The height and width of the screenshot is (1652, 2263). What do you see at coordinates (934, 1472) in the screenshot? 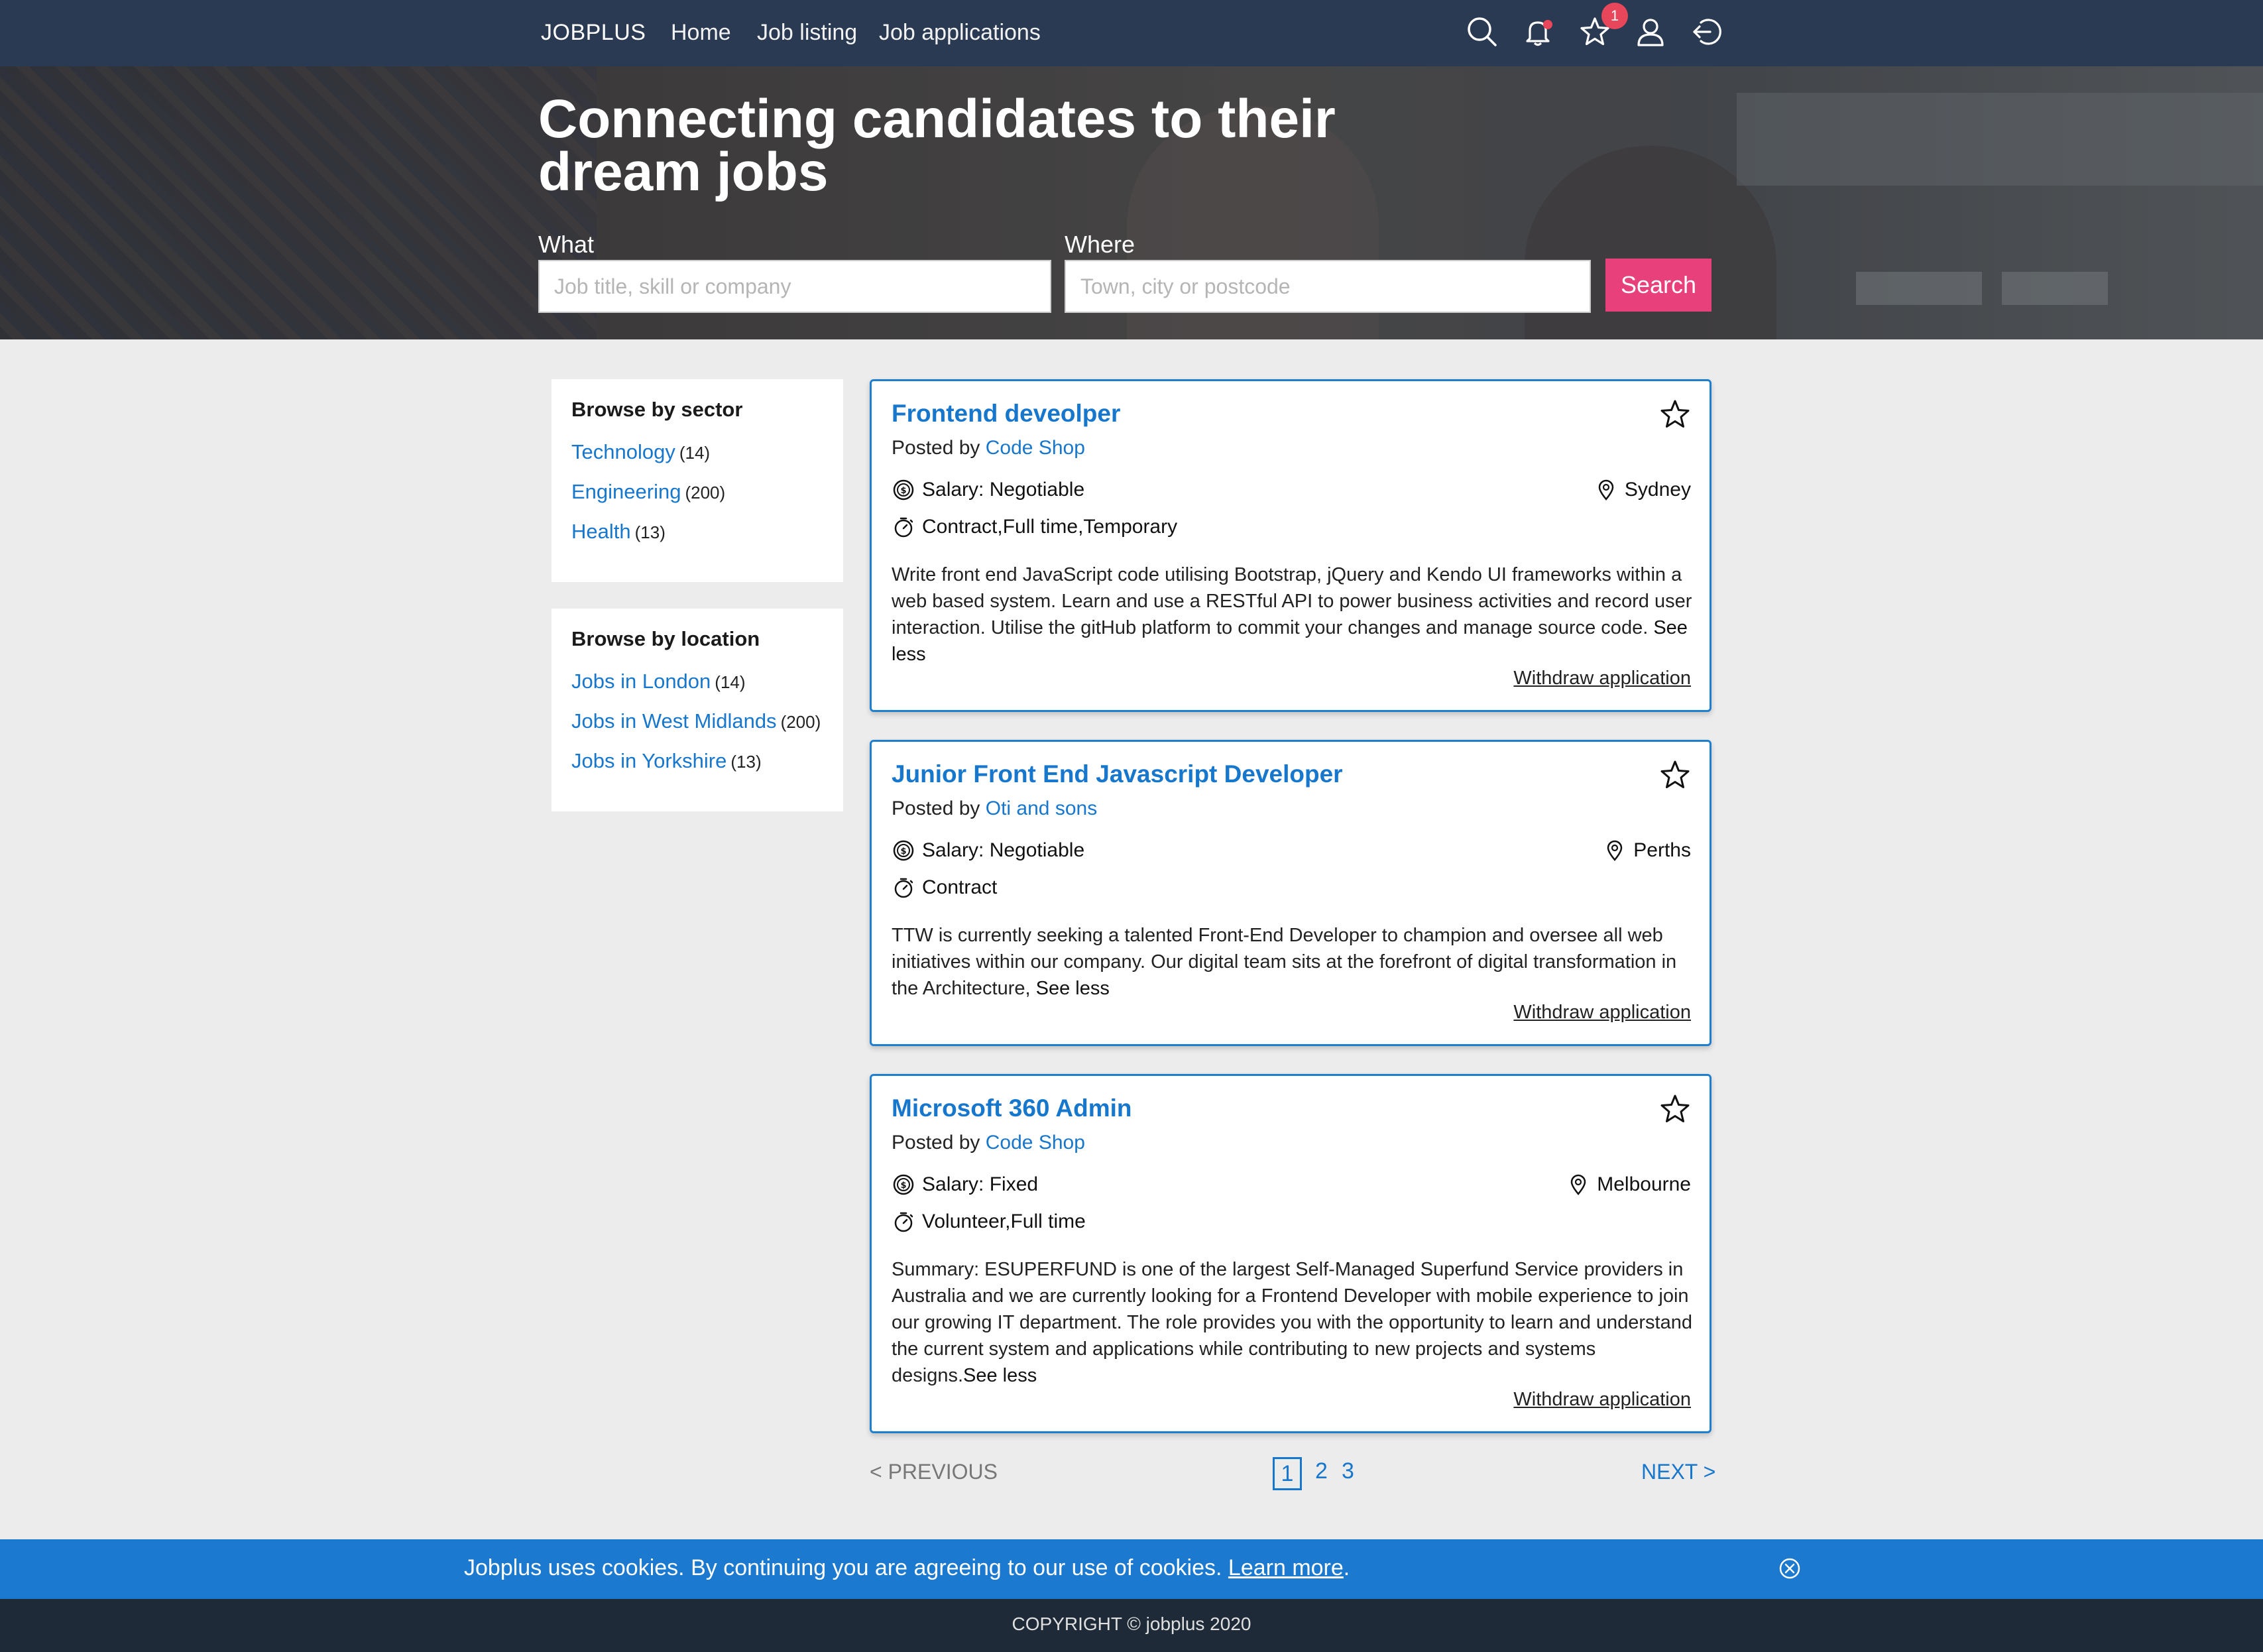
I see `previous-page-button: < PREVIOUS` at bounding box center [934, 1472].